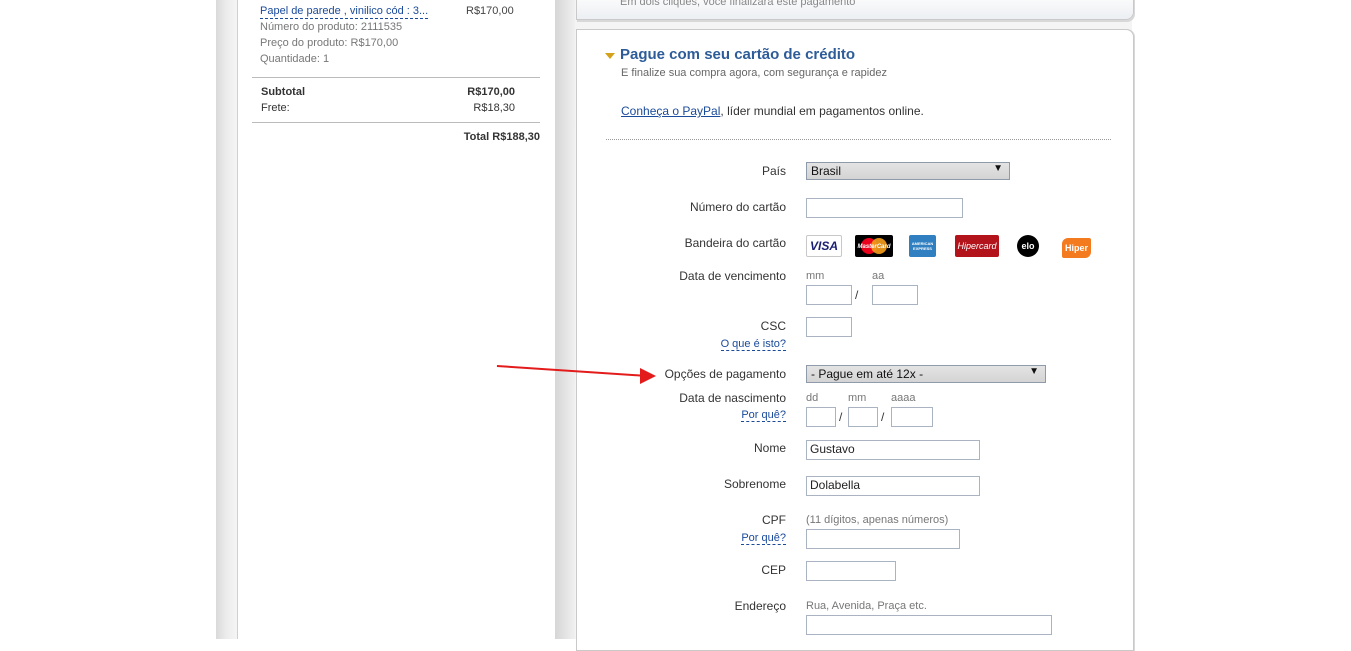 This screenshot has height=651, width=1351. What do you see at coordinates (826, 171) in the screenshot?
I see `country-select-value: Brasil` at bounding box center [826, 171].